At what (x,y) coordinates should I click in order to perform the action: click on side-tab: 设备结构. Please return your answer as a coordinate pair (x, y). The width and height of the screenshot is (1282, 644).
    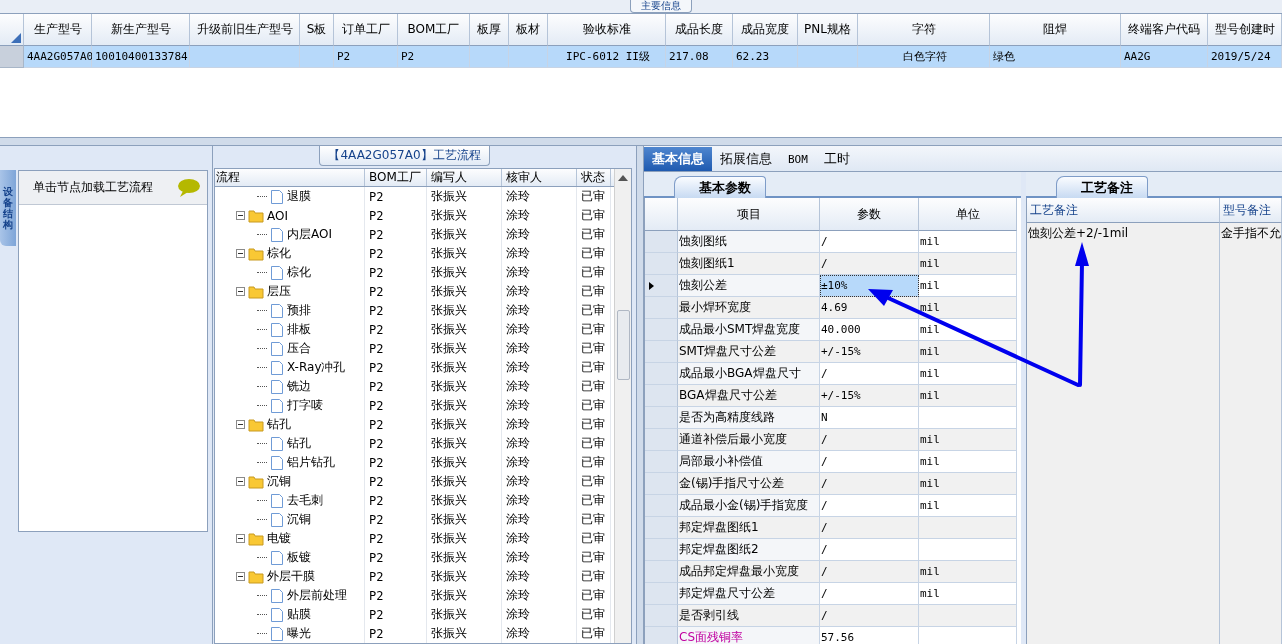
    Looking at the image, I should click on (8, 208).